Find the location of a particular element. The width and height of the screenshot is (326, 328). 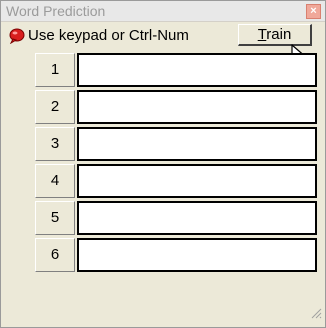

title-bar: Word Prediction × is located at coordinates (163, 11).